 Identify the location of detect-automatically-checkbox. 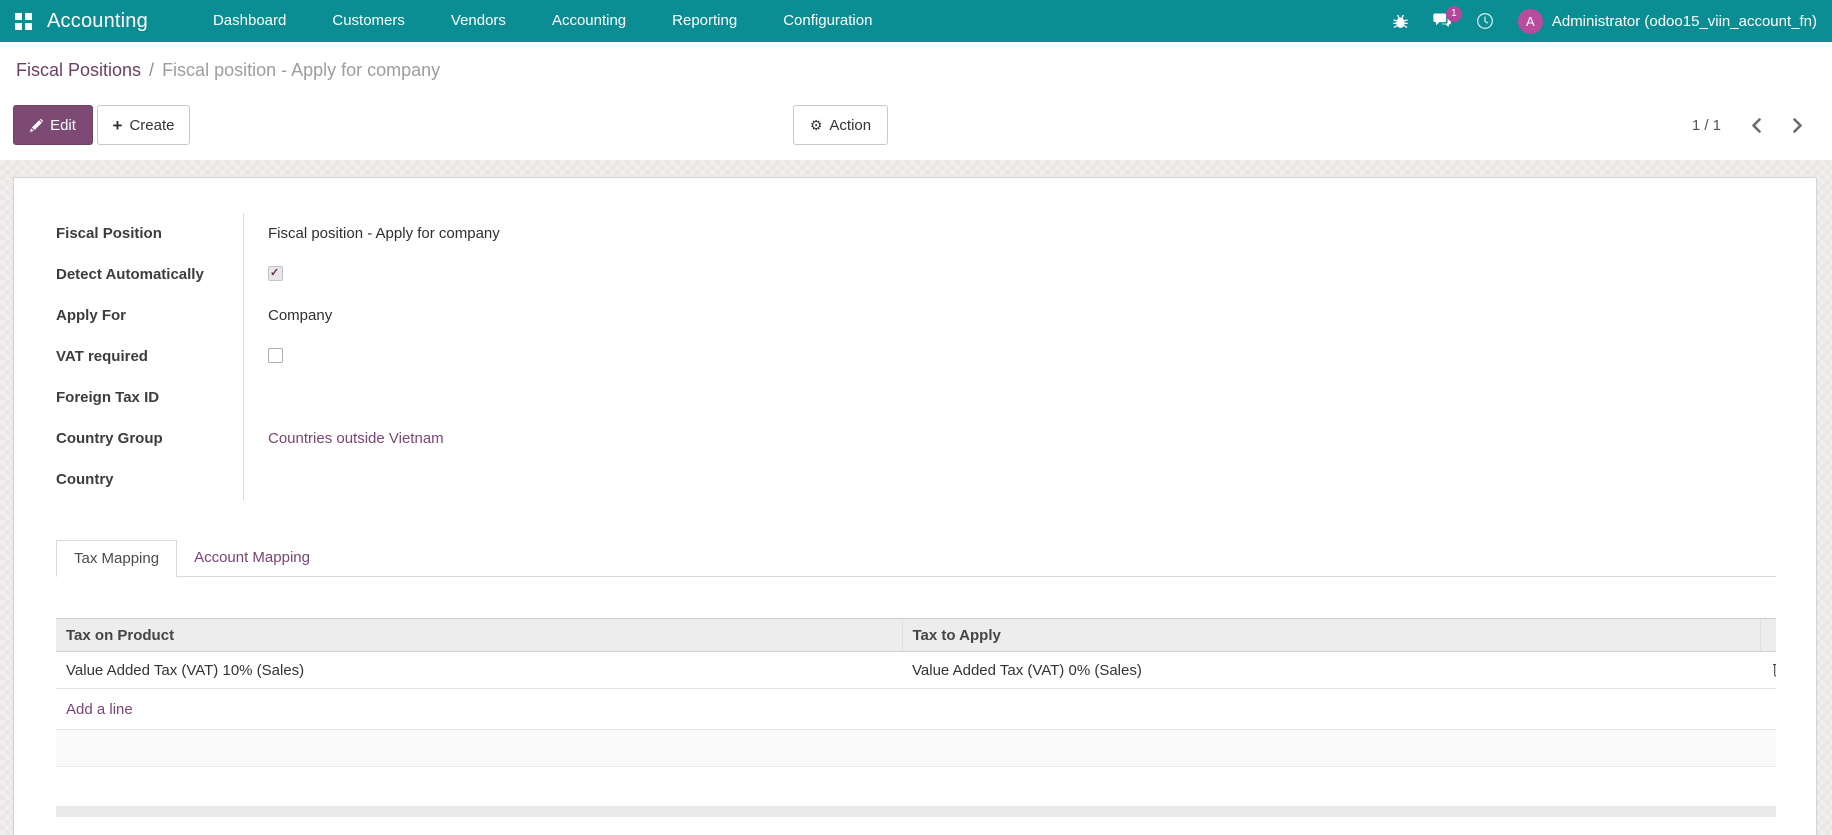
(275, 273).